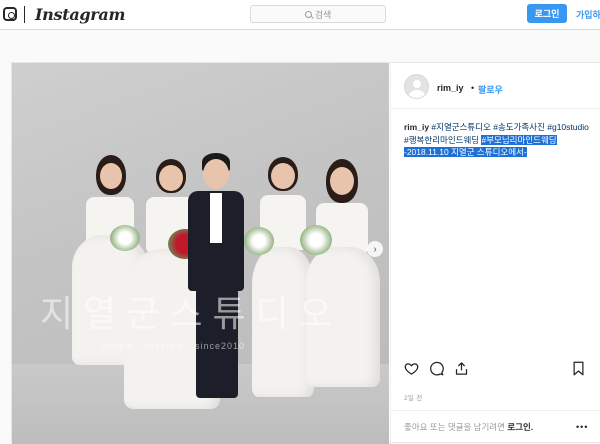  Describe the element at coordinates (411, 368) in the screenshot. I see `heart-icon` at that location.